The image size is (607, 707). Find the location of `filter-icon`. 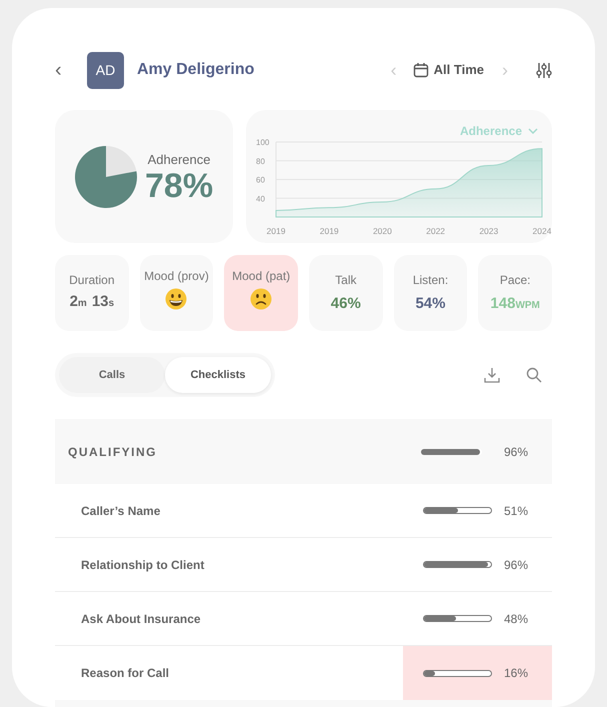

filter-icon is located at coordinates (544, 70).